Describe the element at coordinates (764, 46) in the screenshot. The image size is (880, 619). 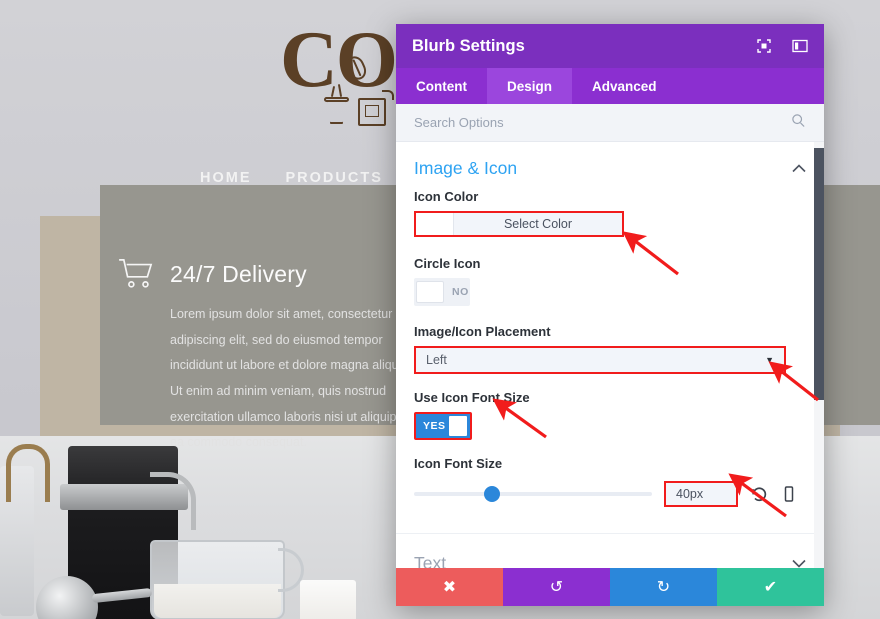
I see `focus-target-icon` at that location.